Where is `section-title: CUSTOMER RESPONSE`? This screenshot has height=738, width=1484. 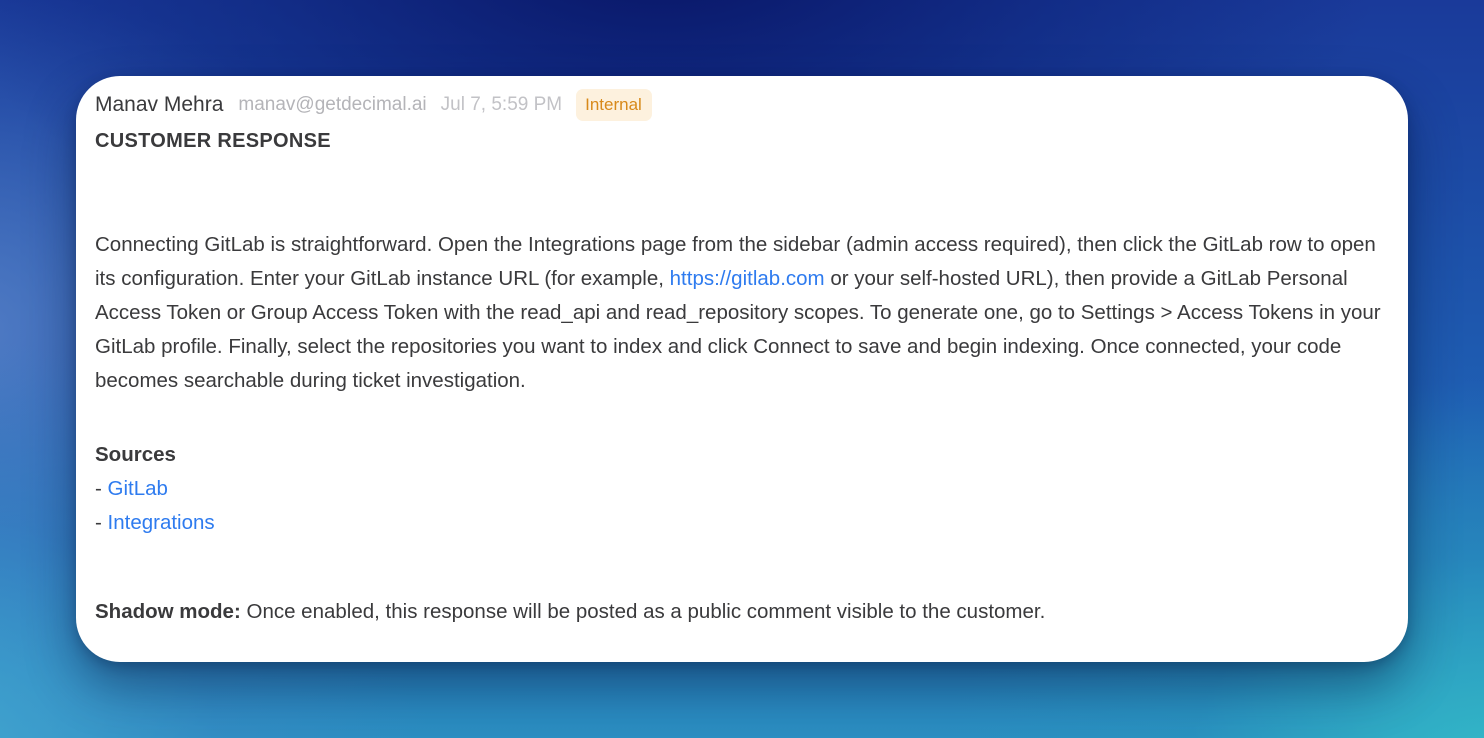
section-title: CUSTOMER RESPONSE is located at coordinates (213, 141).